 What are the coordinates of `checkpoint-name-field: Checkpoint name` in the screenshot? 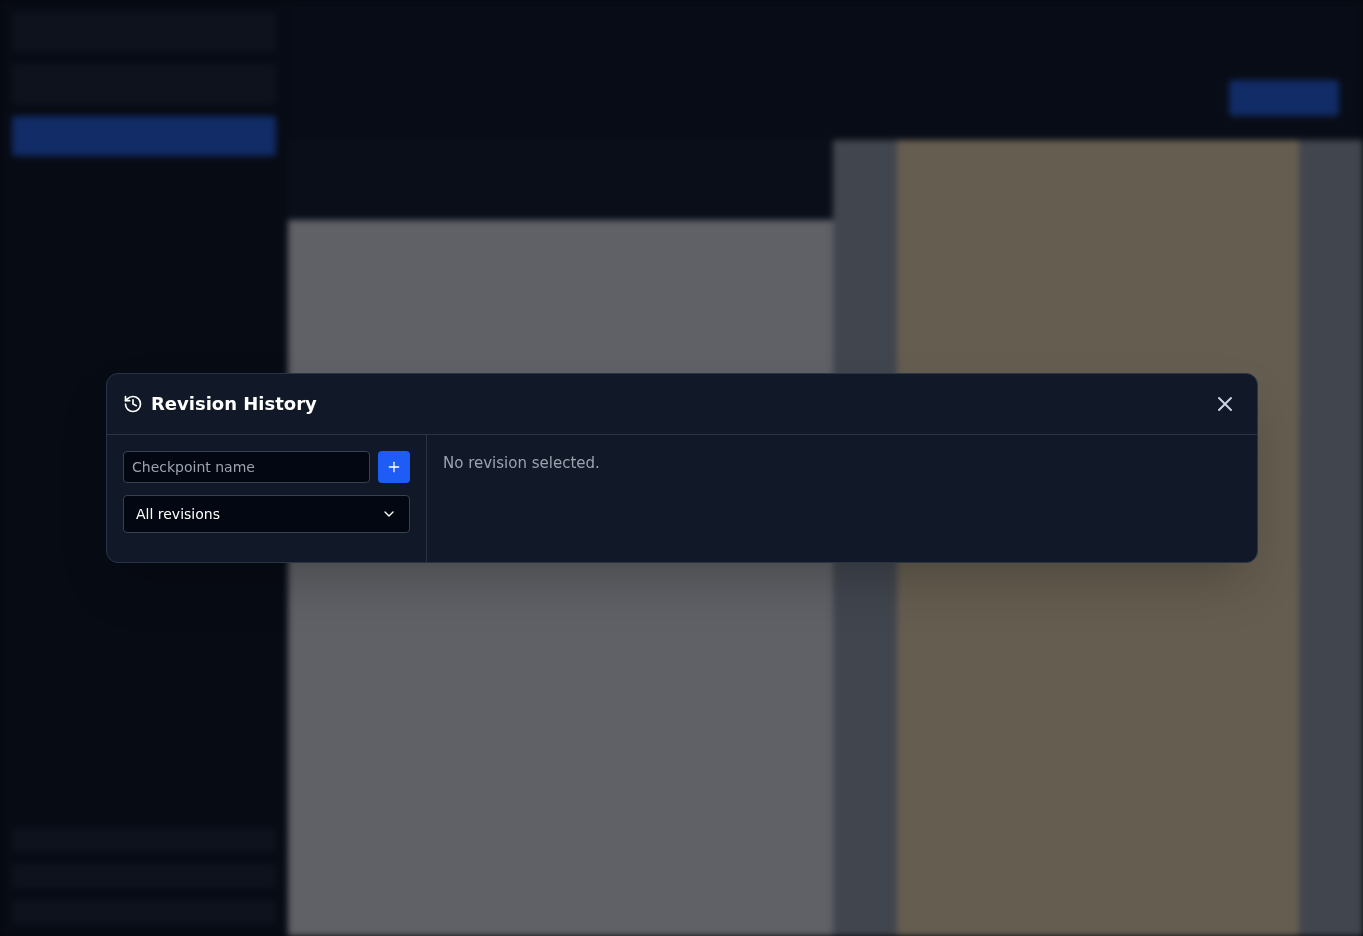 It's located at (246, 467).